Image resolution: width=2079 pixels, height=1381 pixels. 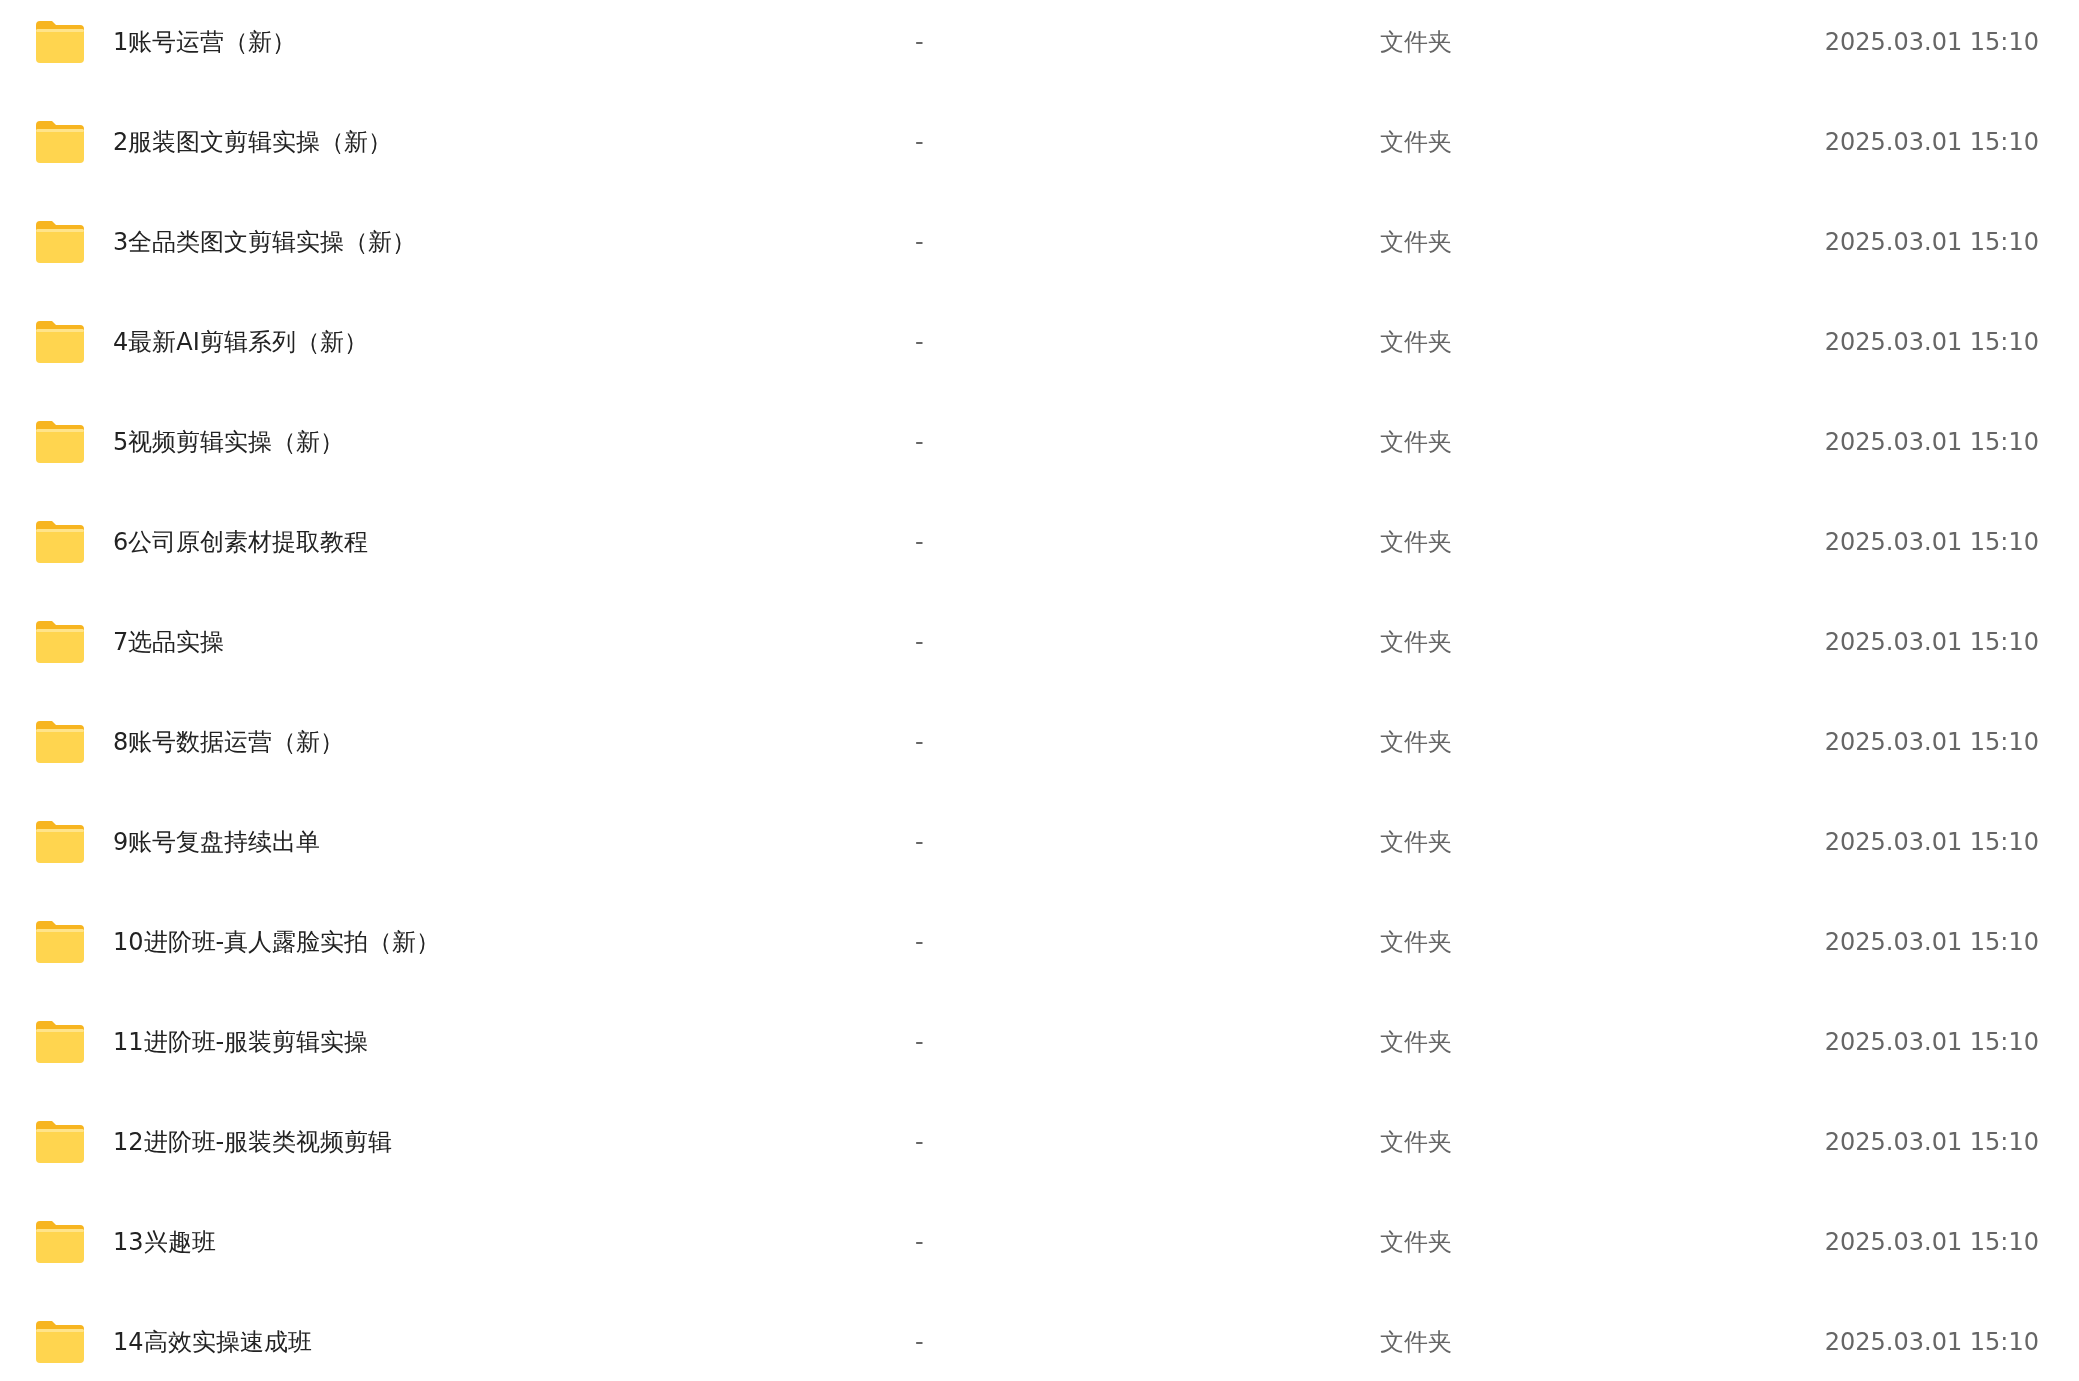 I want to click on folder-name: 7选品实操, so click(x=514, y=642).